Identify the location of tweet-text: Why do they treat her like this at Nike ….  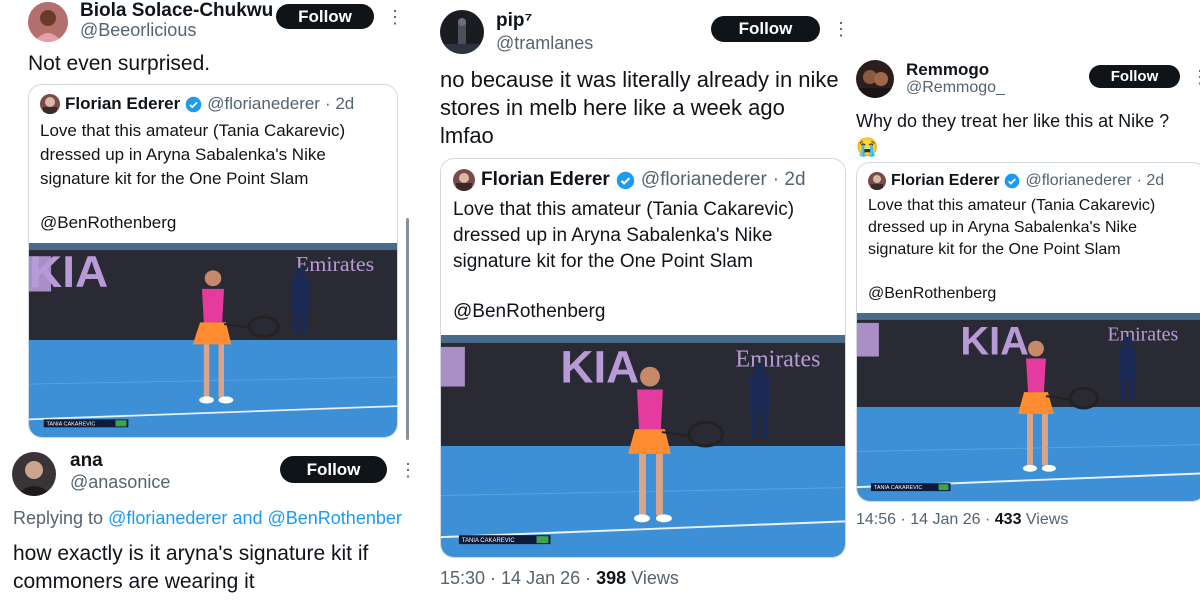
(1026, 134).